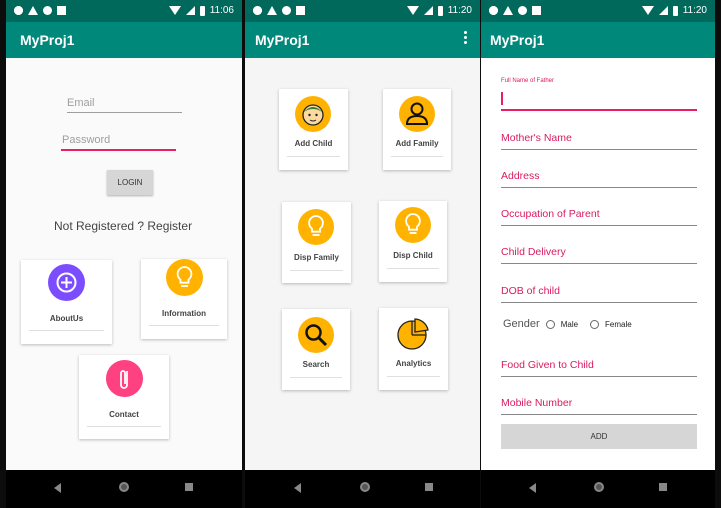 The width and height of the screenshot is (721, 508). Describe the element at coordinates (502, 98) in the screenshot. I see `text-cursor` at that location.